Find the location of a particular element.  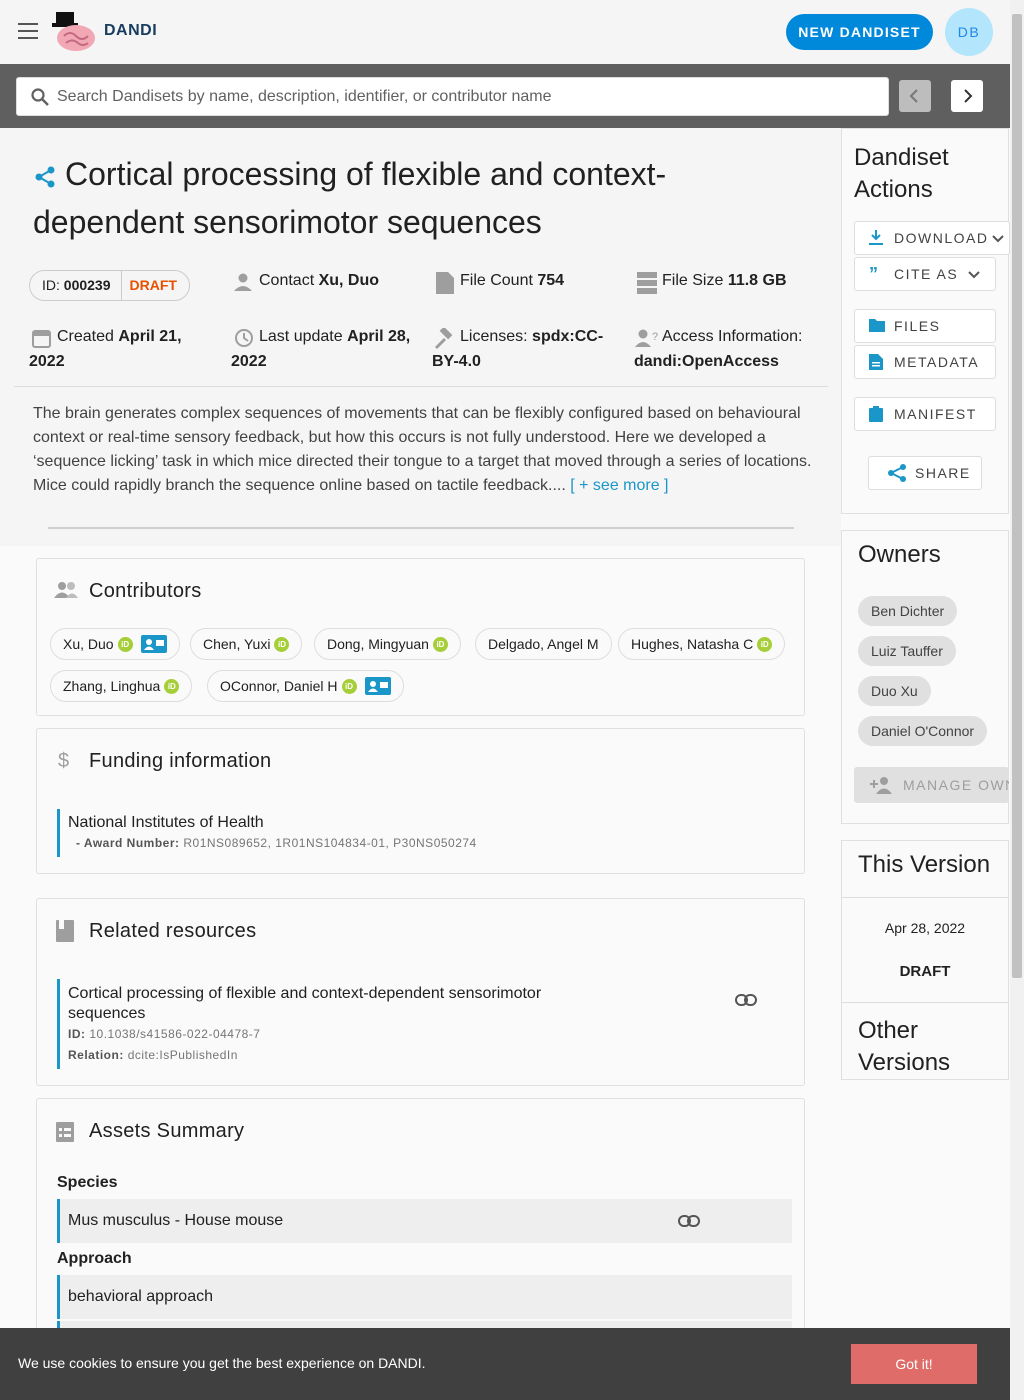

license-meta: Licenses: spdx:CC-BY-4.0 is located at coordinates (518, 349).